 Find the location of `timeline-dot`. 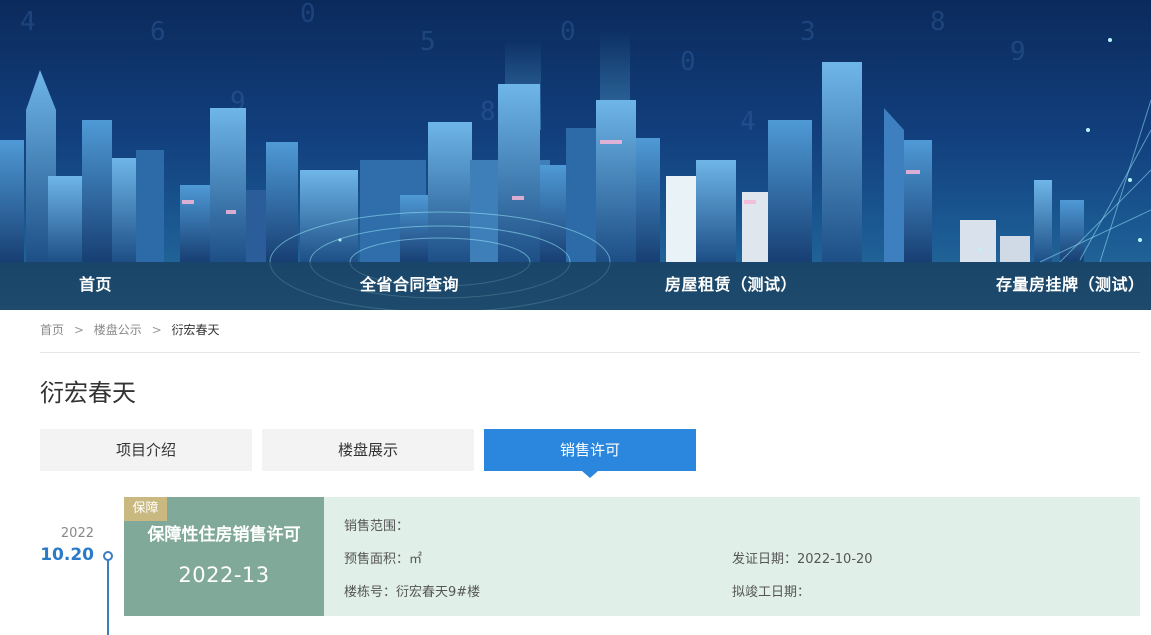

timeline-dot is located at coordinates (108, 556).